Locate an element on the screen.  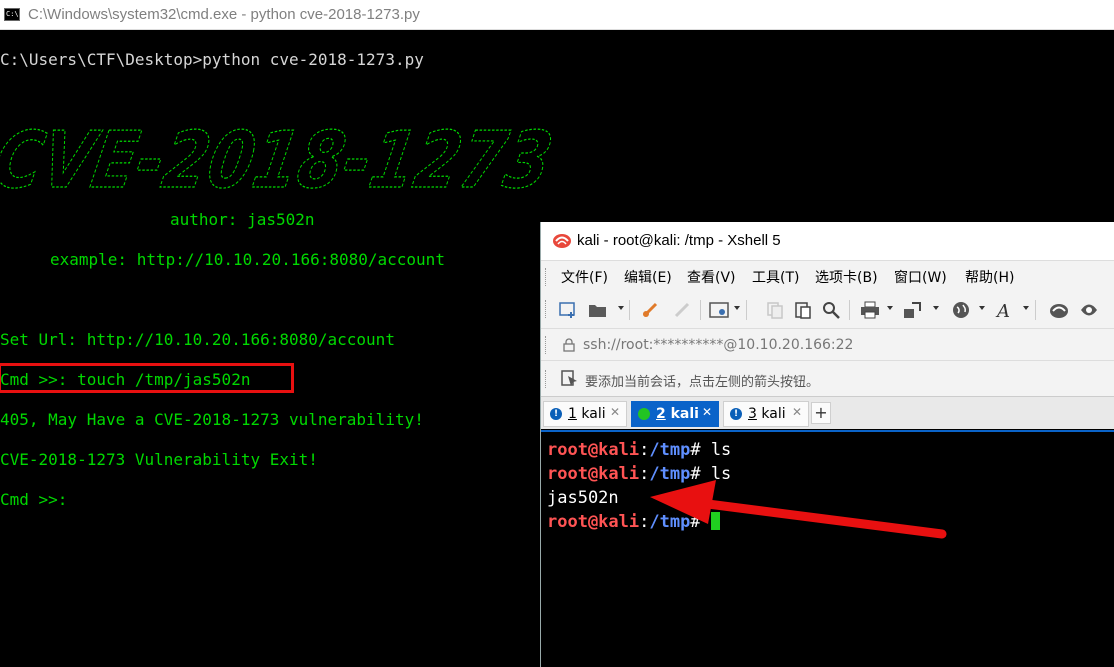
xshell-tab-bar: ! 1 kali ✕ 2 kali ✕ ! 3 kali ✕ + is located at coordinates (827, 412).